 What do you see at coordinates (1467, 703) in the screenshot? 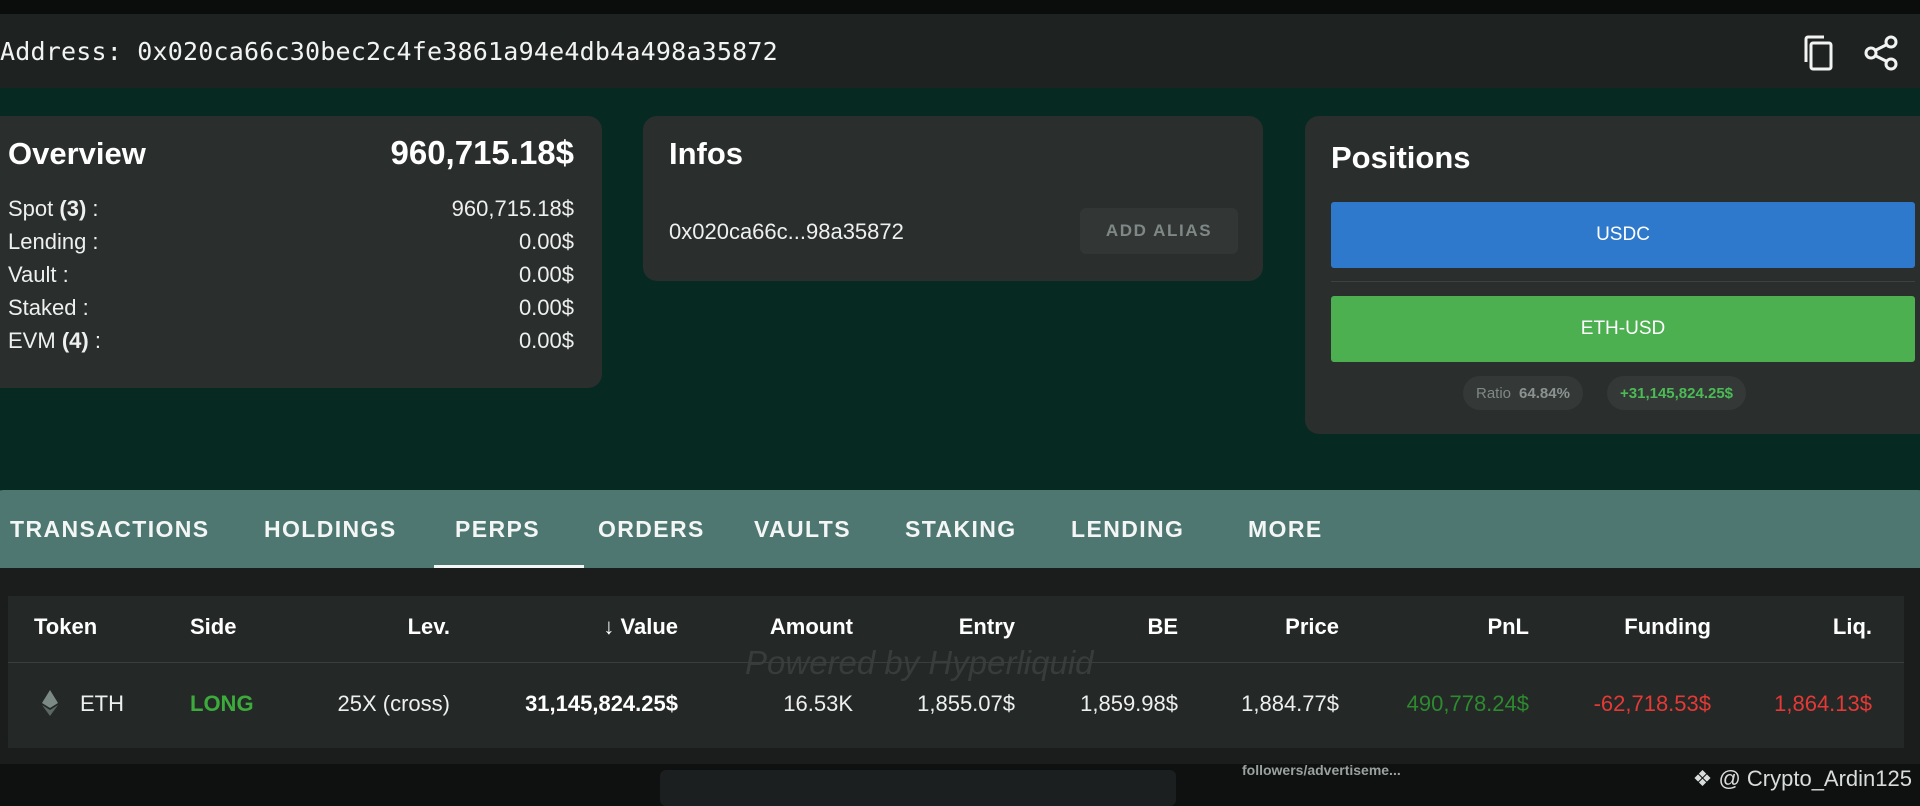
I see `cell-pnl: 490,778.24$` at bounding box center [1467, 703].